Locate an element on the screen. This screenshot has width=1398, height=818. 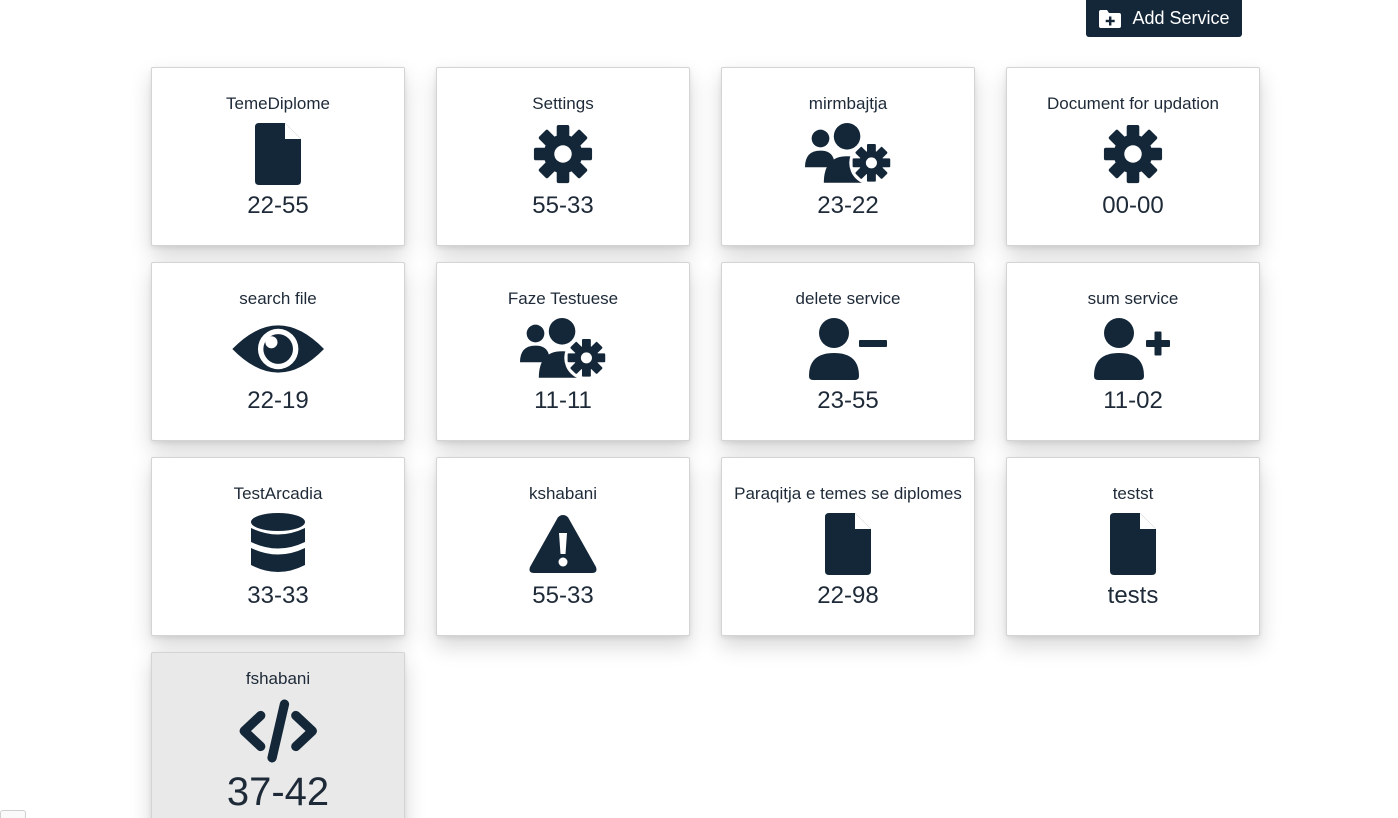
warning-icon is located at coordinates (563, 544).